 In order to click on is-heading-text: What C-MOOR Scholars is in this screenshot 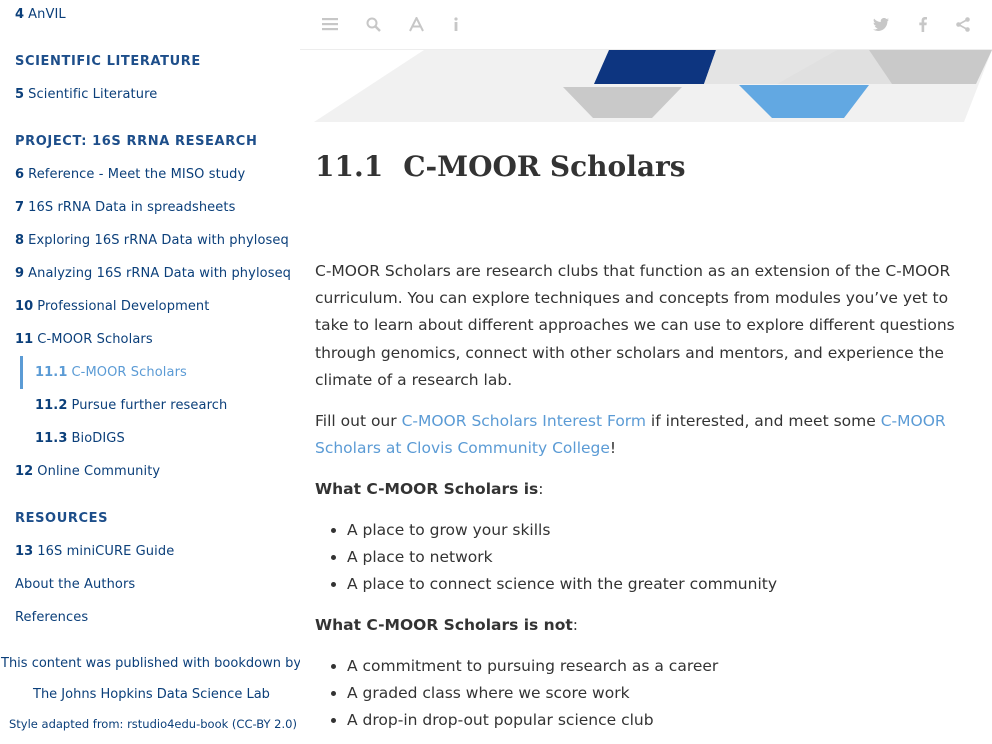, I will do `click(427, 489)`.